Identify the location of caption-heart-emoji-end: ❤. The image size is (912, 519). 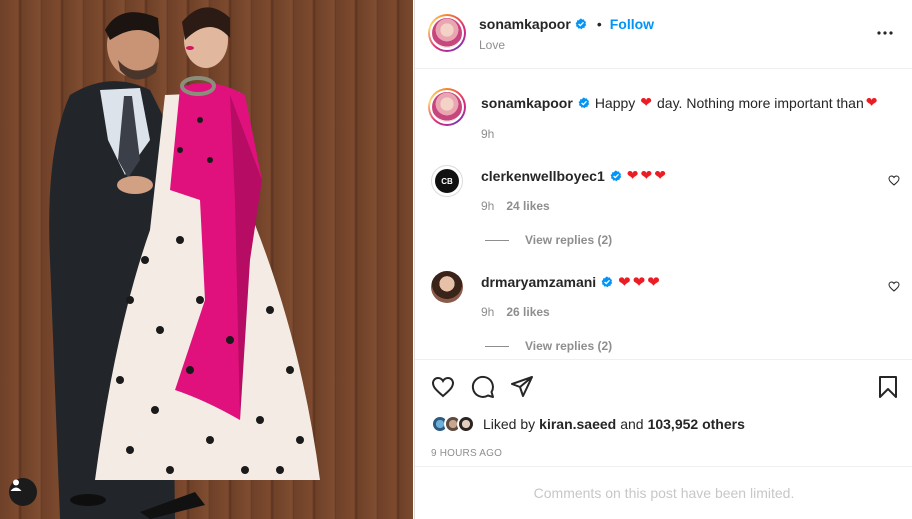
(871, 102).